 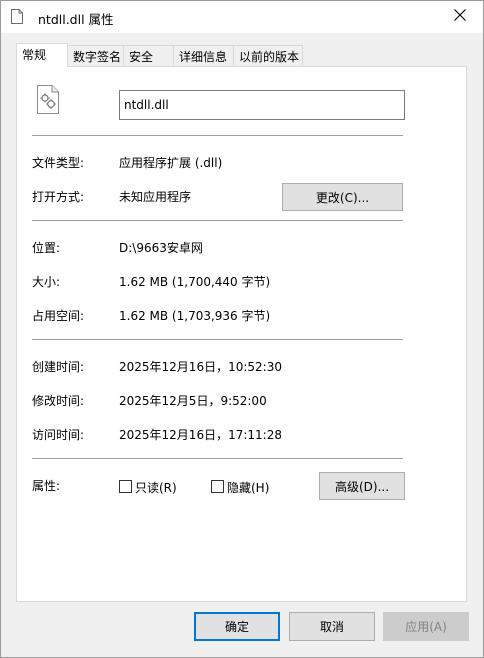 What do you see at coordinates (193, 401) in the screenshot?
I see `modified-value: 2025年12月5日，9:52:00` at bounding box center [193, 401].